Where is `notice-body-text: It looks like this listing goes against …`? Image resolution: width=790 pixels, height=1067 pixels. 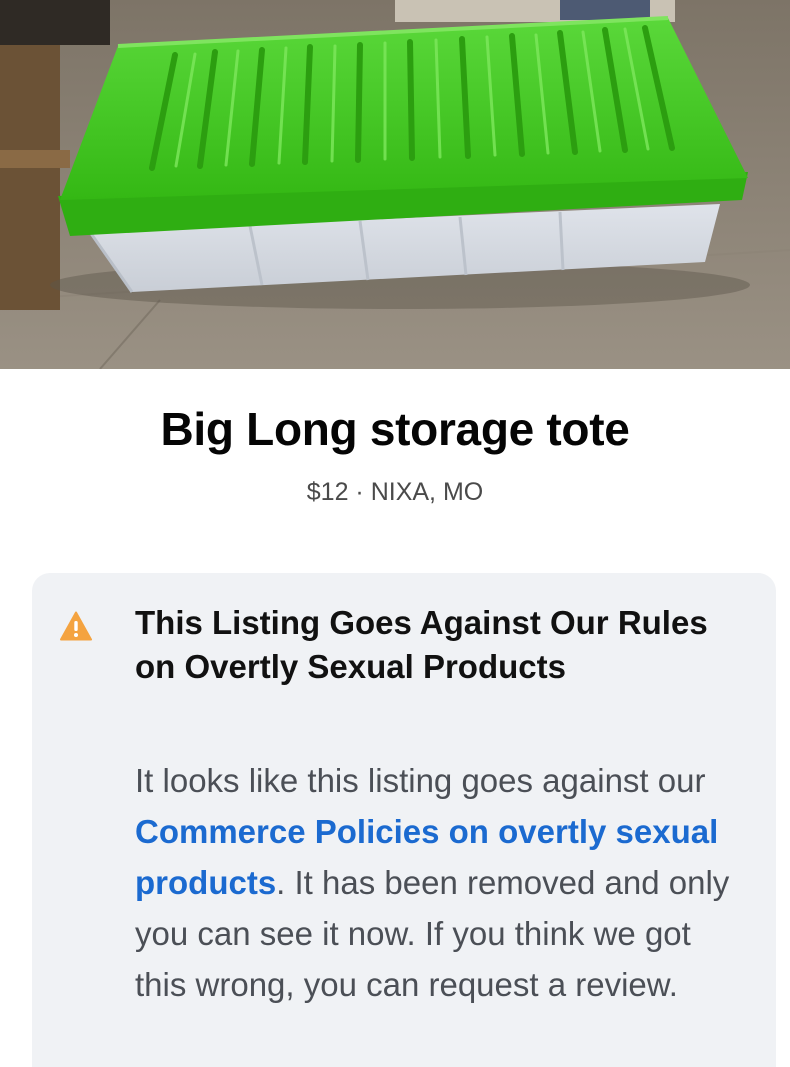 notice-body-text: It looks like this listing goes against … is located at coordinates (420, 780).